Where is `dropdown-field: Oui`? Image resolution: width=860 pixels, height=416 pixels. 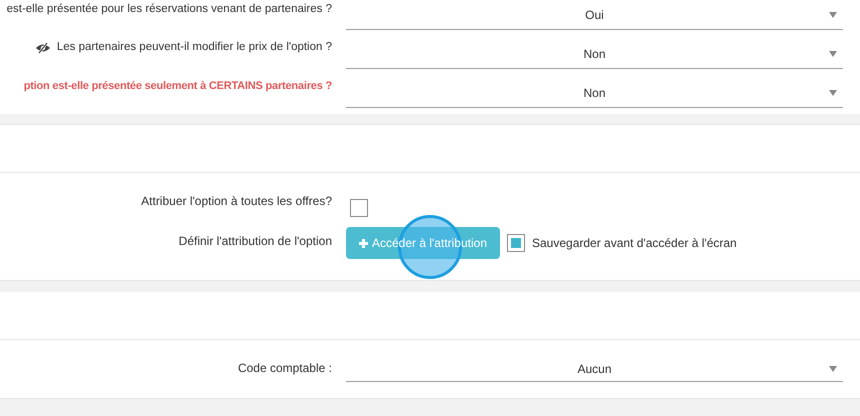
dropdown-field: Oui is located at coordinates (594, 15).